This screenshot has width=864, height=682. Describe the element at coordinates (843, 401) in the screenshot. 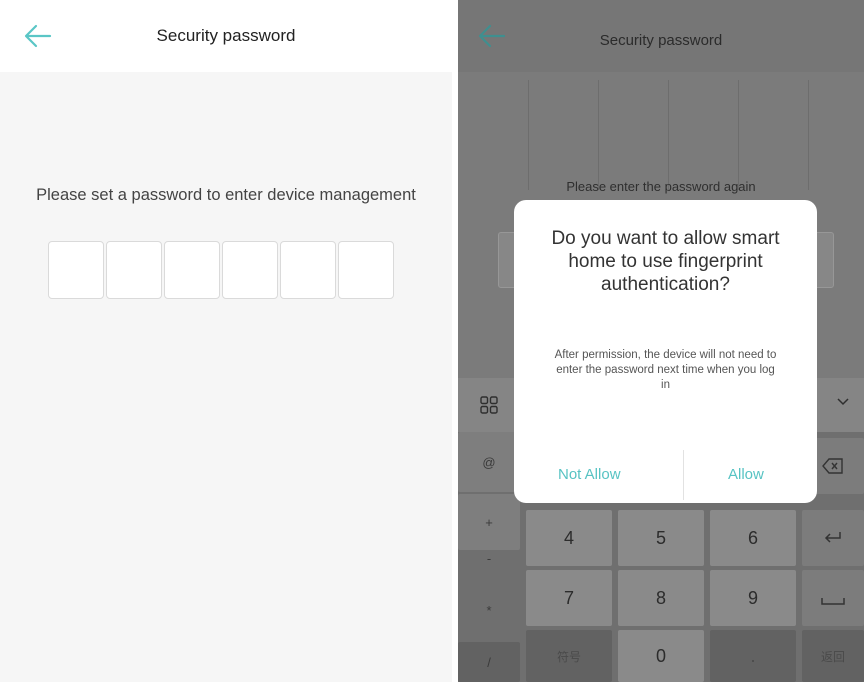

I see `chevron-down-icon` at that location.